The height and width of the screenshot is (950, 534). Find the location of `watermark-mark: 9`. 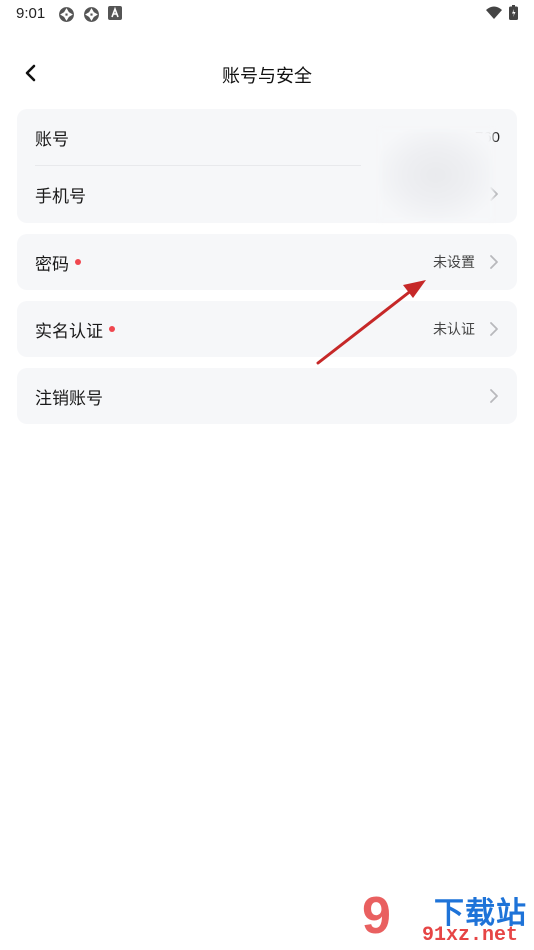

watermark-mark: 9 is located at coordinates (376, 916).